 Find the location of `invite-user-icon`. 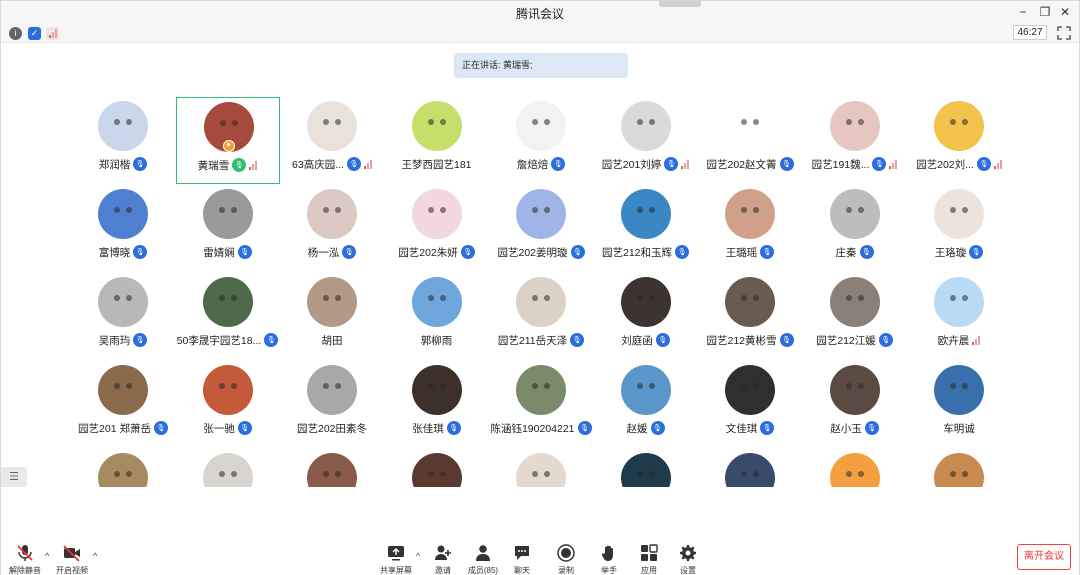

invite-user-icon is located at coordinates (443, 552).